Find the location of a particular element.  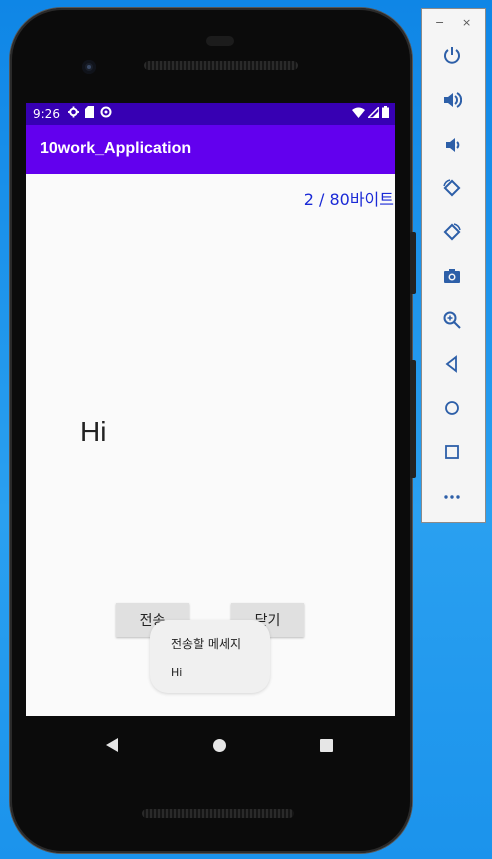

nav-recents-icon is located at coordinates (326, 745).